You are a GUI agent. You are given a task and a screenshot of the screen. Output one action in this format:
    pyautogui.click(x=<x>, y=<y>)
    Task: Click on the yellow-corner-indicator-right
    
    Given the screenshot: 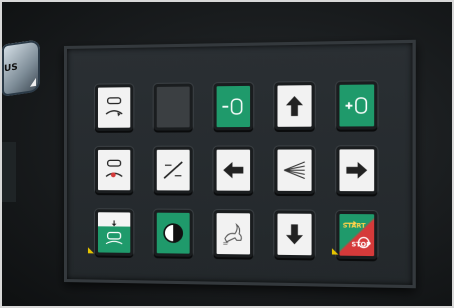 What is the action you would take?
    pyautogui.click(x=335, y=251)
    